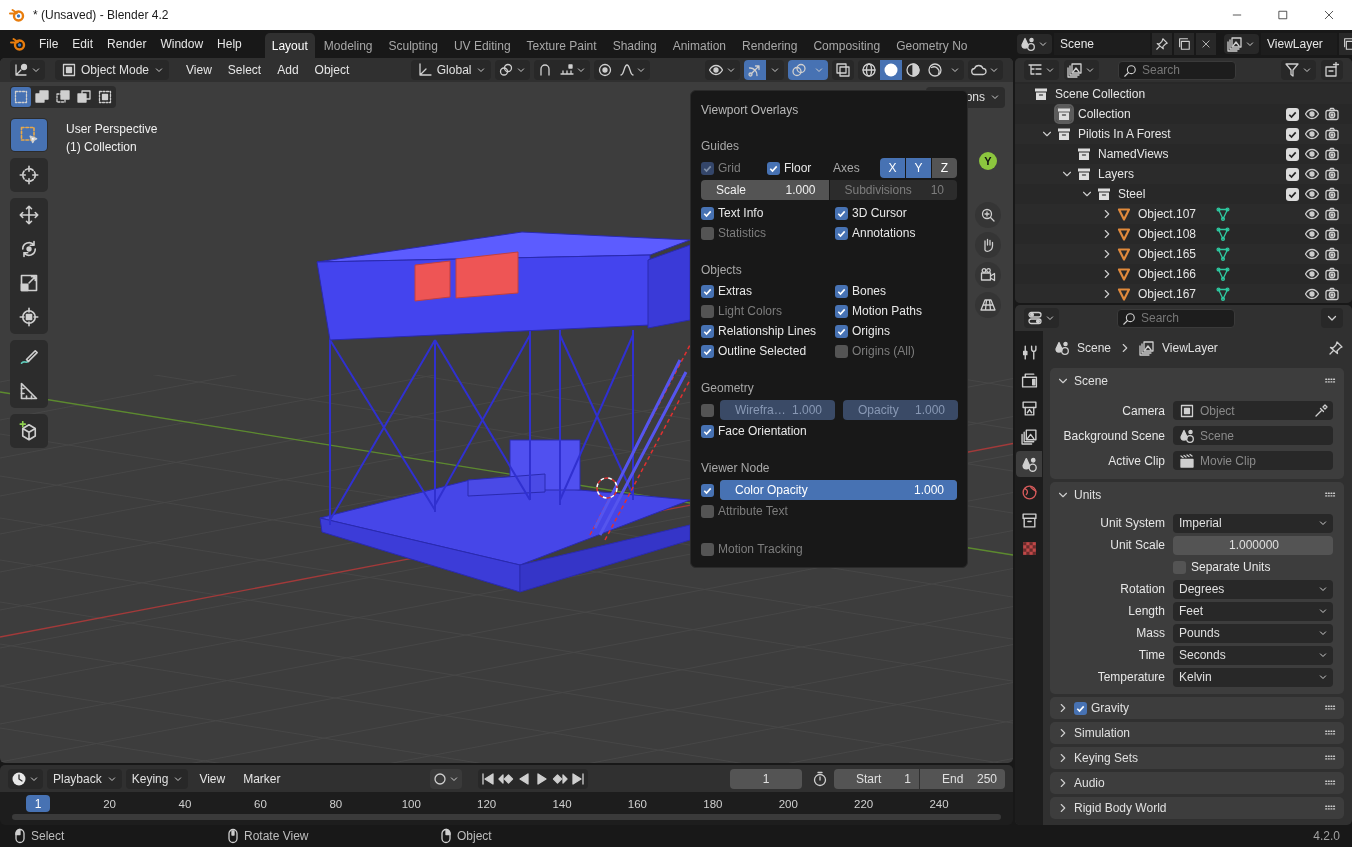  What do you see at coordinates (1167, 234) in the screenshot?
I see `outliner-item-label: Object.108` at bounding box center [1167, 234].